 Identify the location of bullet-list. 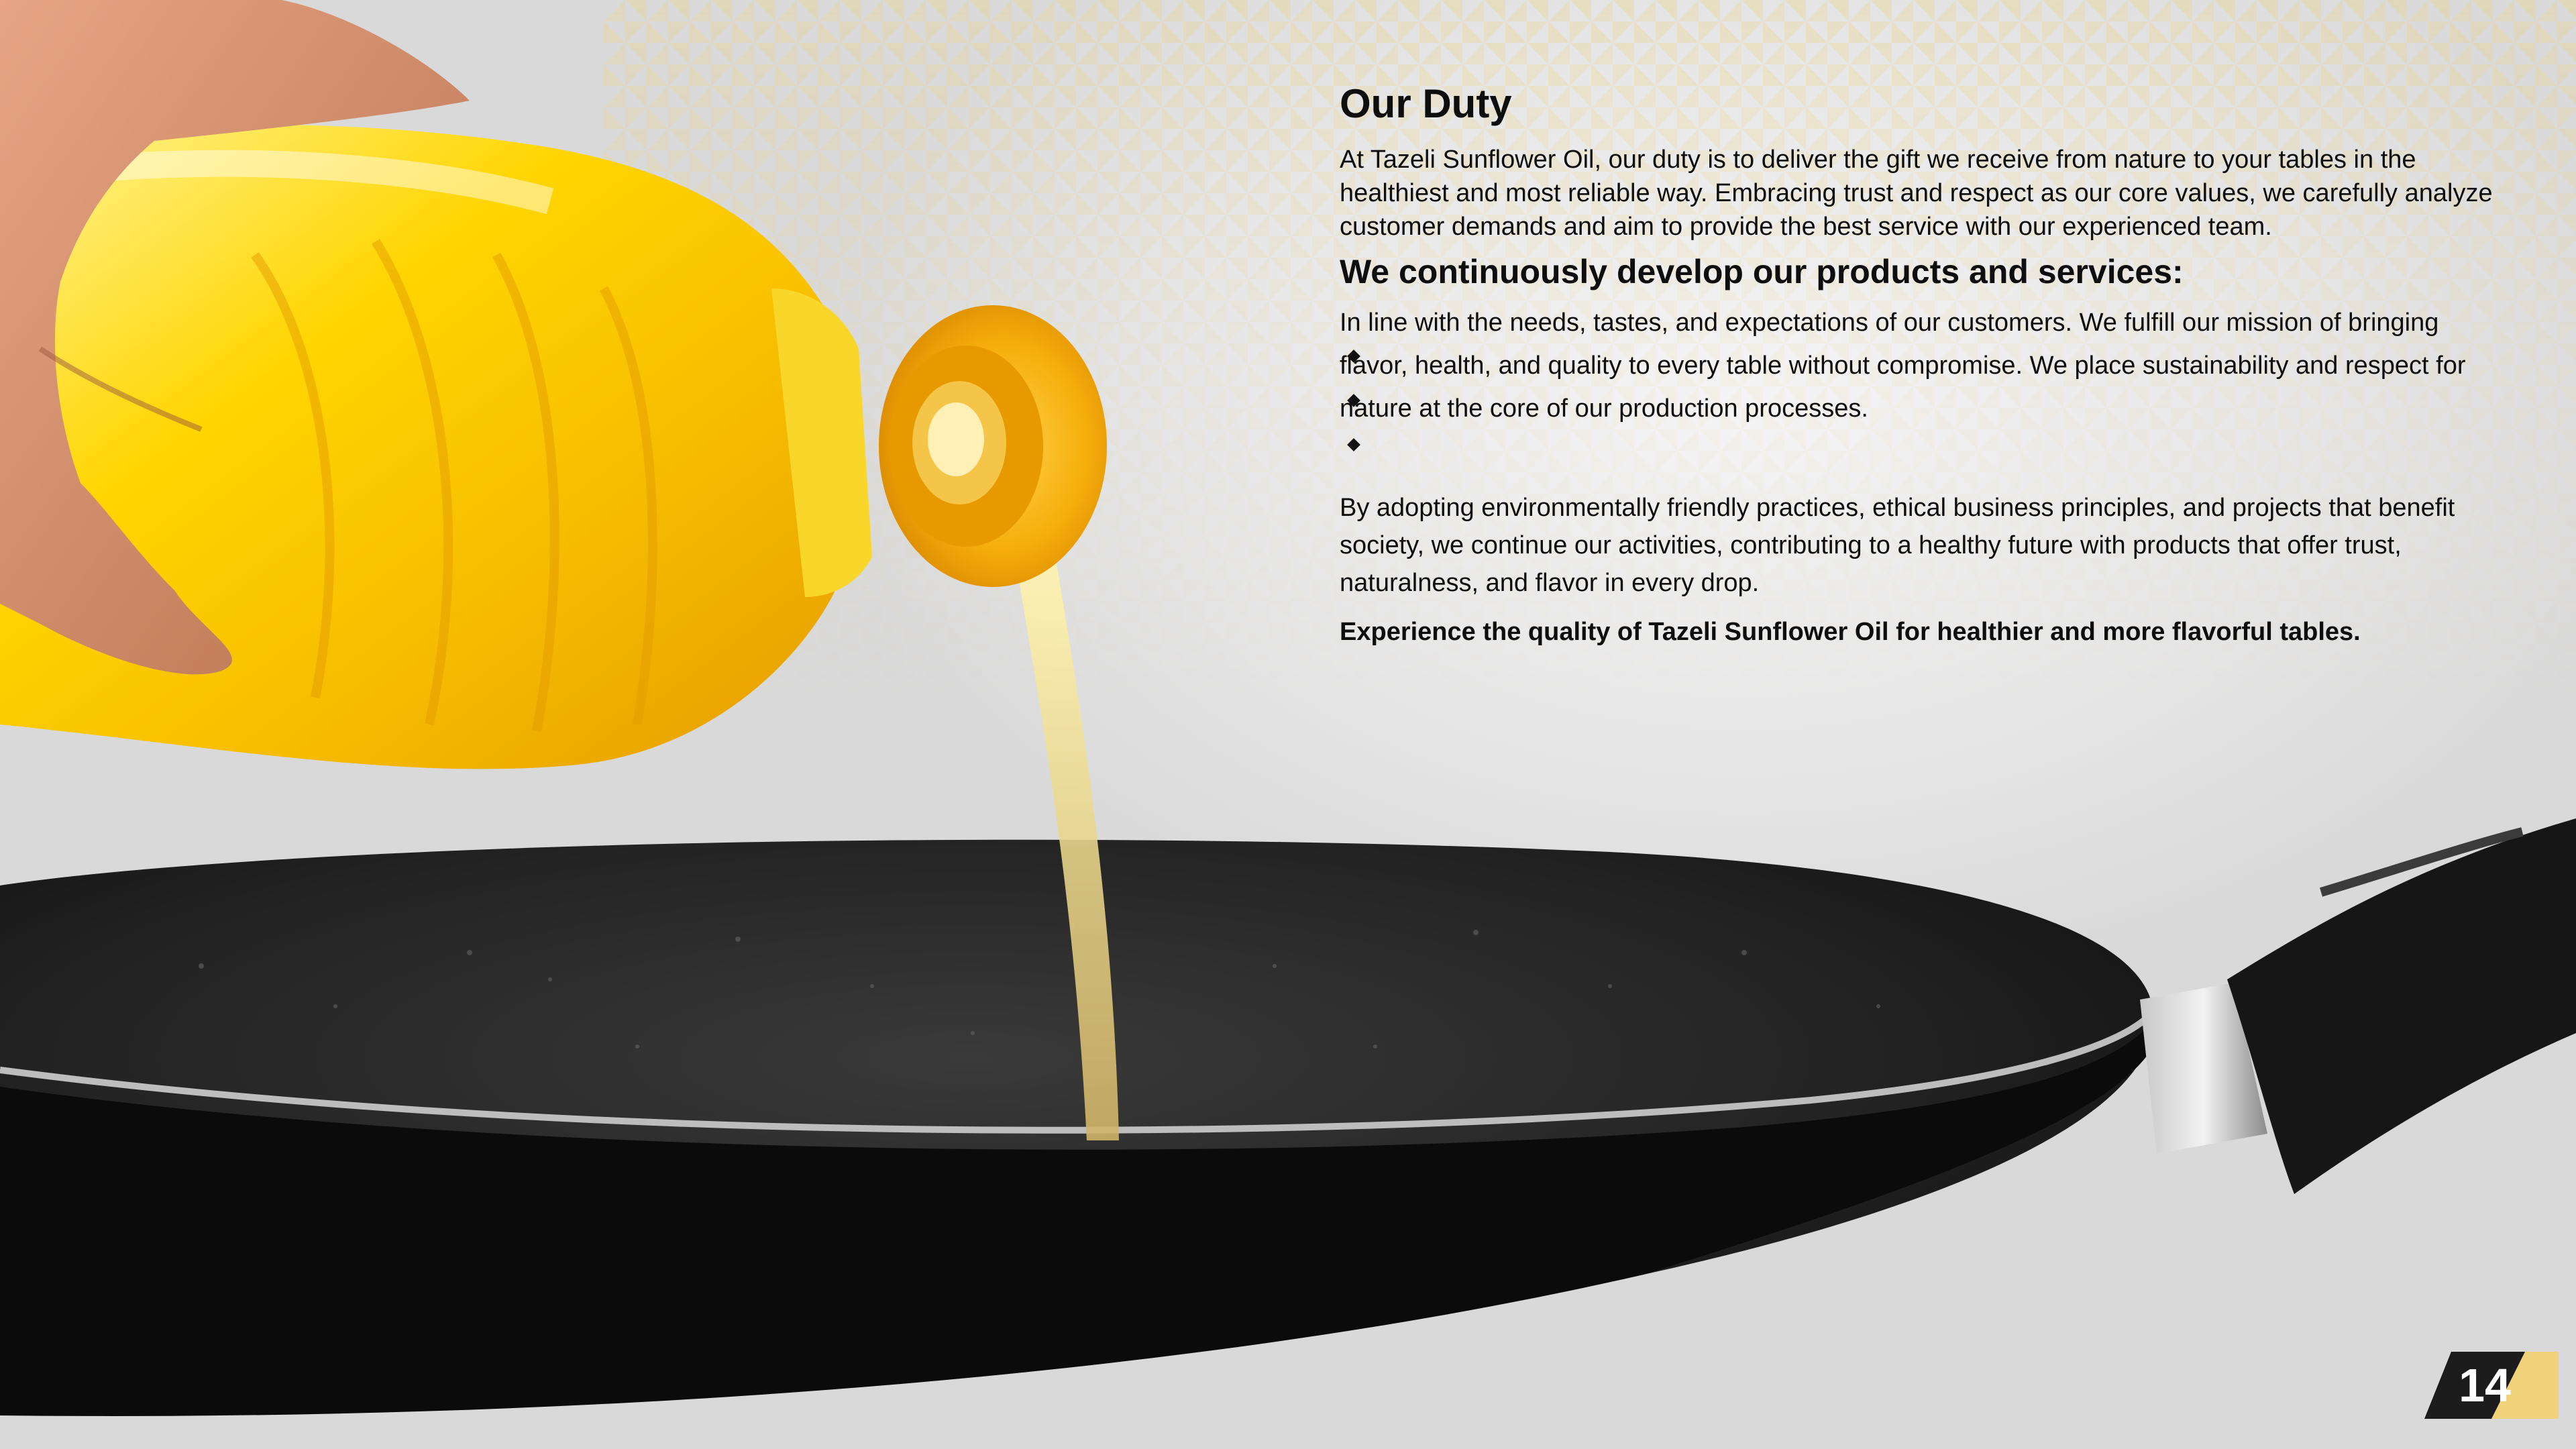
(1354, 416).